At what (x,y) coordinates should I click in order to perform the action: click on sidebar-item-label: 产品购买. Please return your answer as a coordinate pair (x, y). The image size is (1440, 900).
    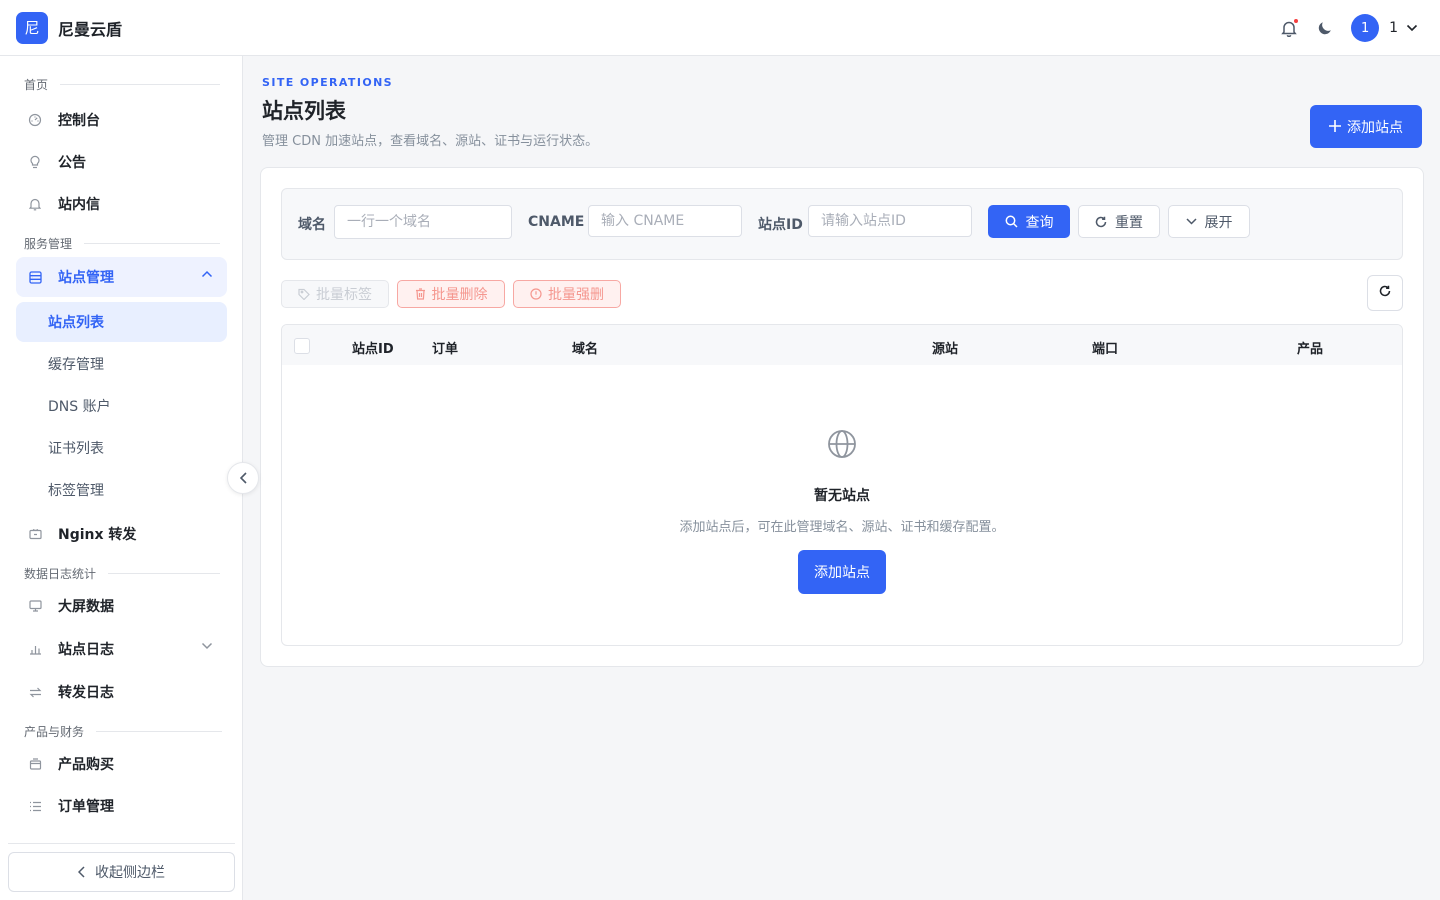
    Looking at the image, I should click on (86, 765).